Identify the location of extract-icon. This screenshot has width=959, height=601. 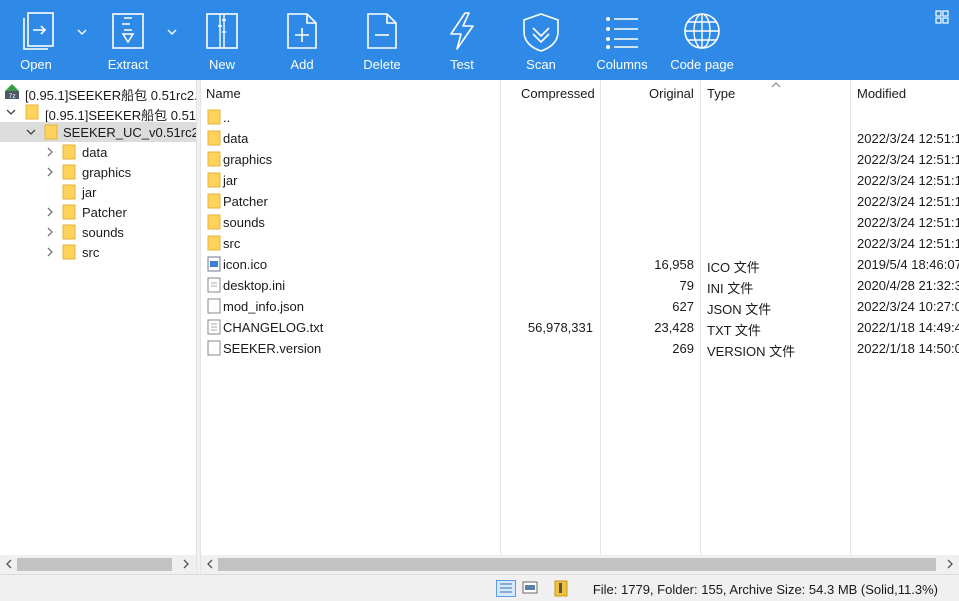
(128, 31).